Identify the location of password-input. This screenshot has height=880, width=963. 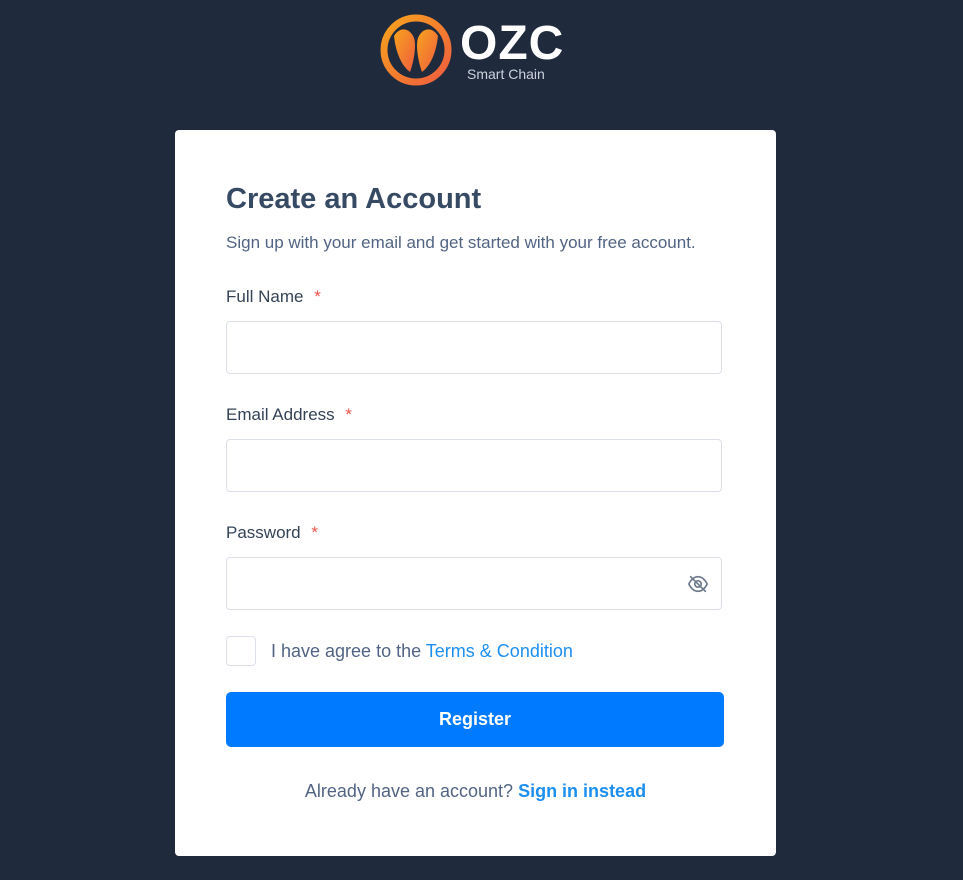
(474, 583).